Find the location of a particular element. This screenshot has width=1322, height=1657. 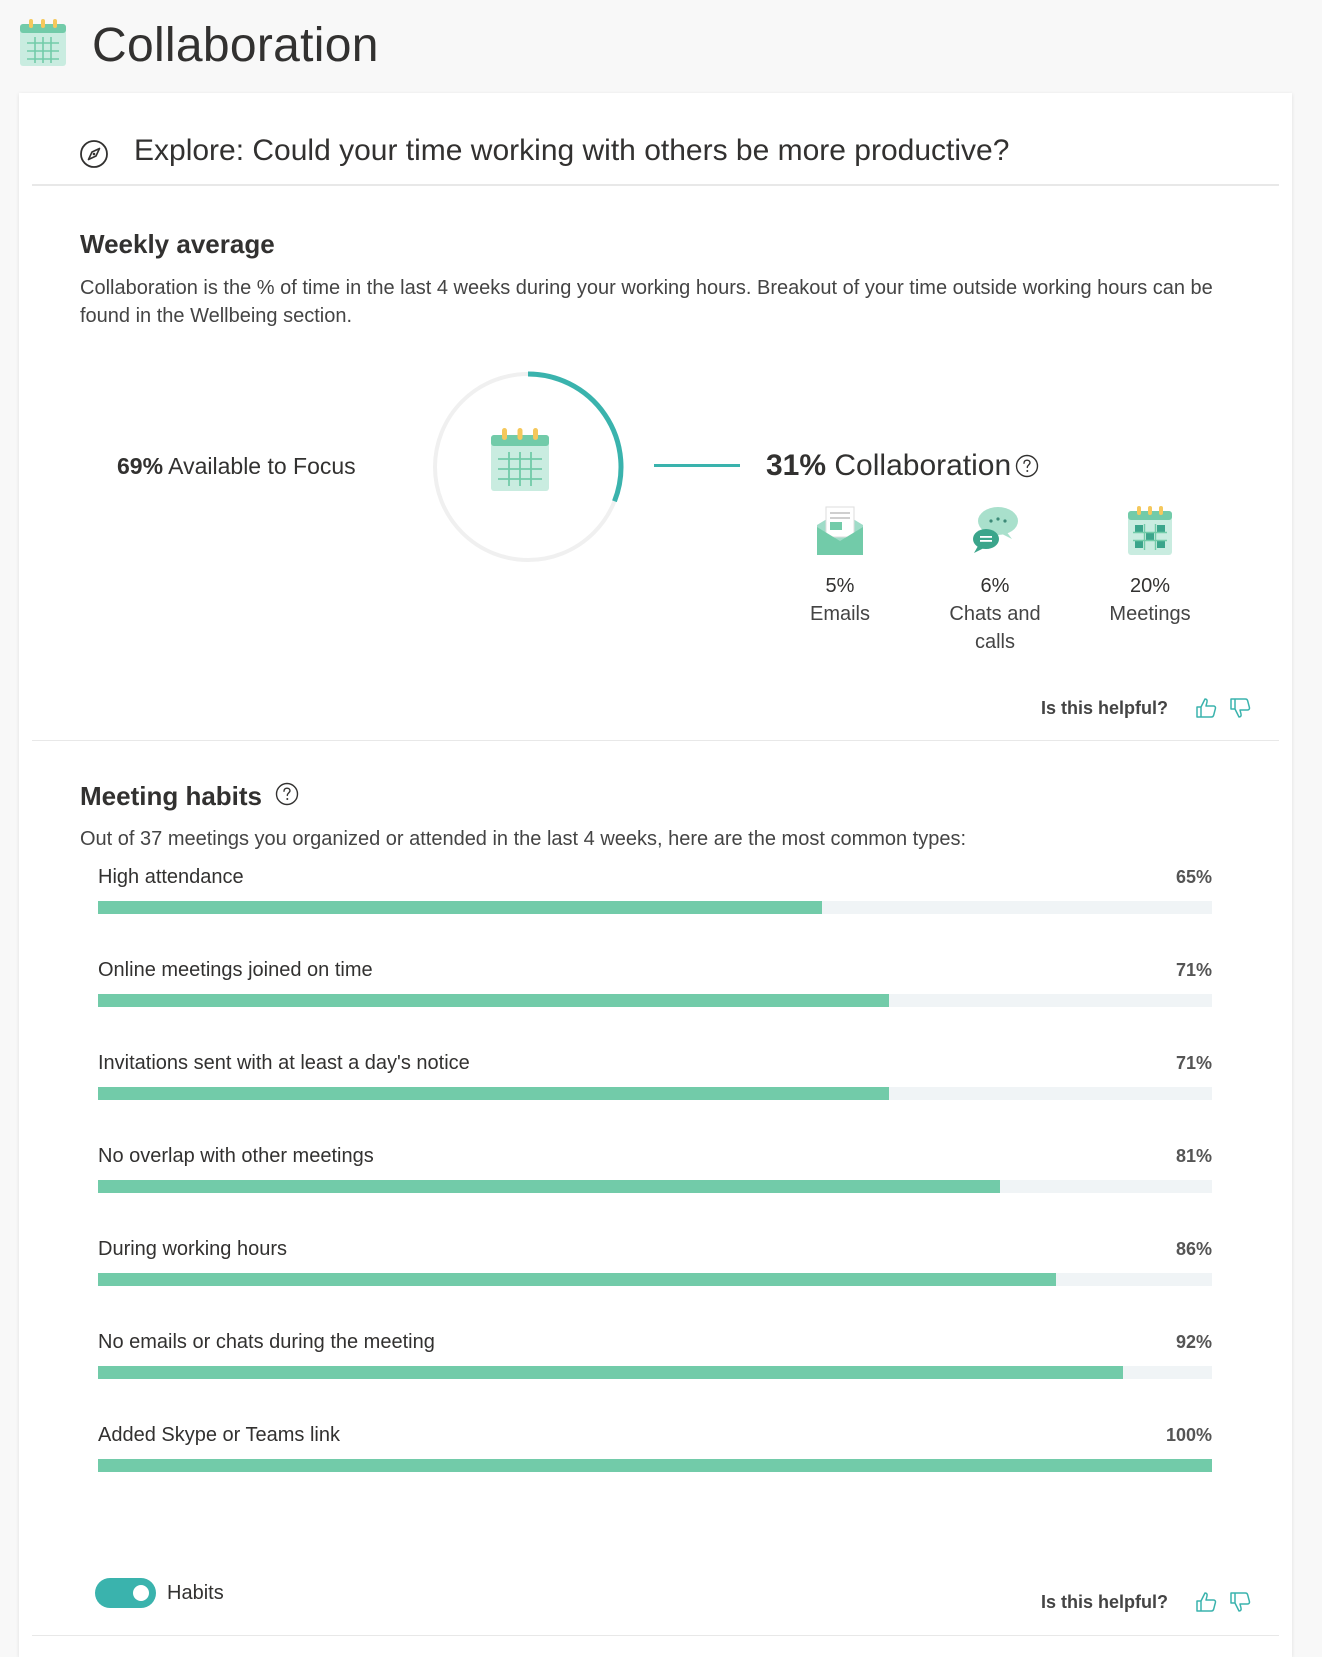

focus-percent: 69% is located at coordinates (140, 466).